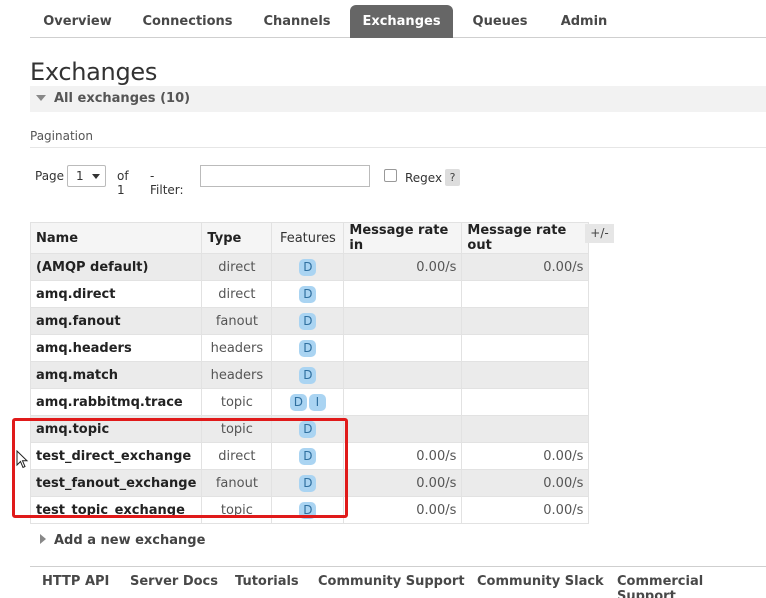 The width and height of the screenshot is (766, 598). I want to click on page-title: Exchanges, so click(94, 72).